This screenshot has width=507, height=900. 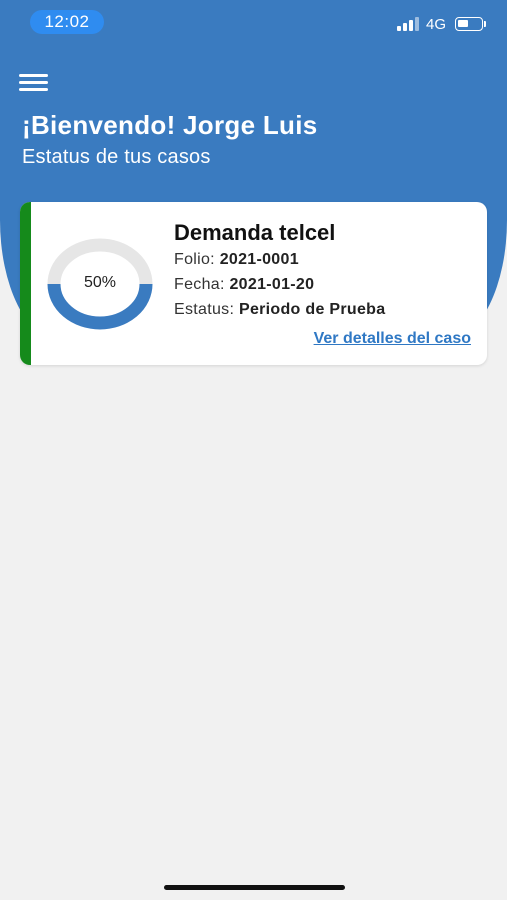 What do you see at coordinates (204, 309) in the screenshot?
I see `estatus-label: Estatus:` at bounding box center [204, 309].